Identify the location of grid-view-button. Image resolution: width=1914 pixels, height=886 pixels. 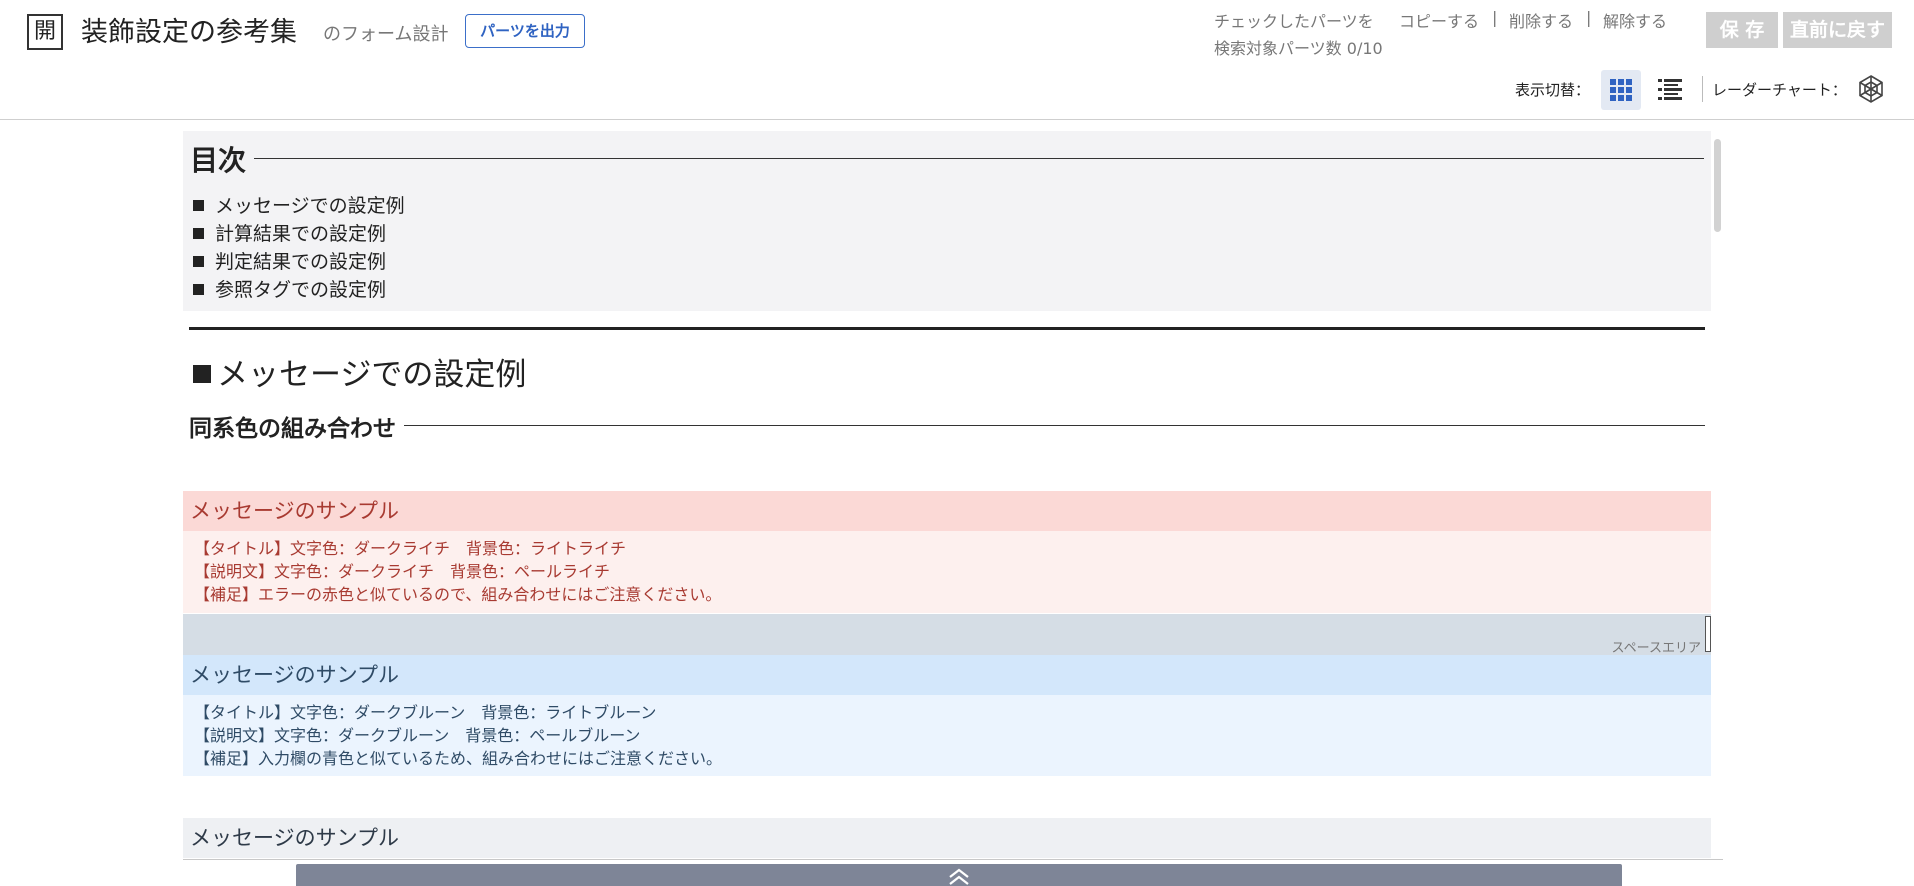
(1621, 90).